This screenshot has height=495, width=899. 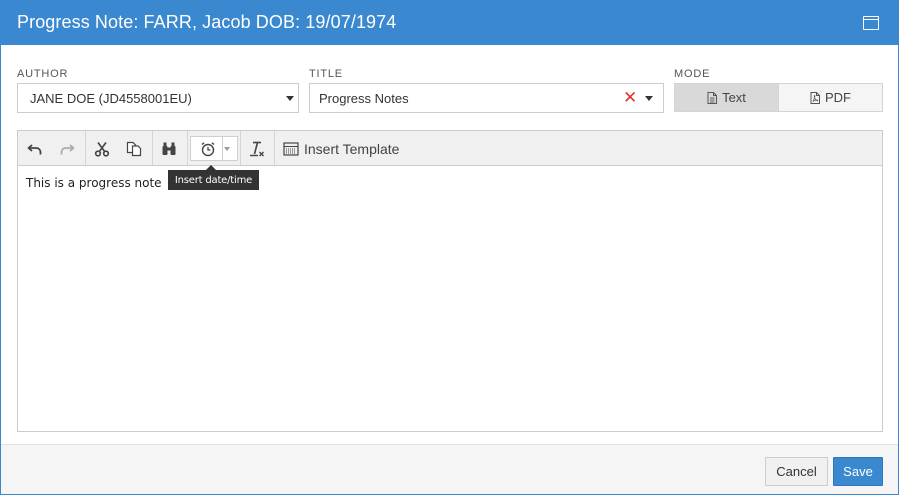 I want to click on insert-datetime-button, so click(x=214, y=148).